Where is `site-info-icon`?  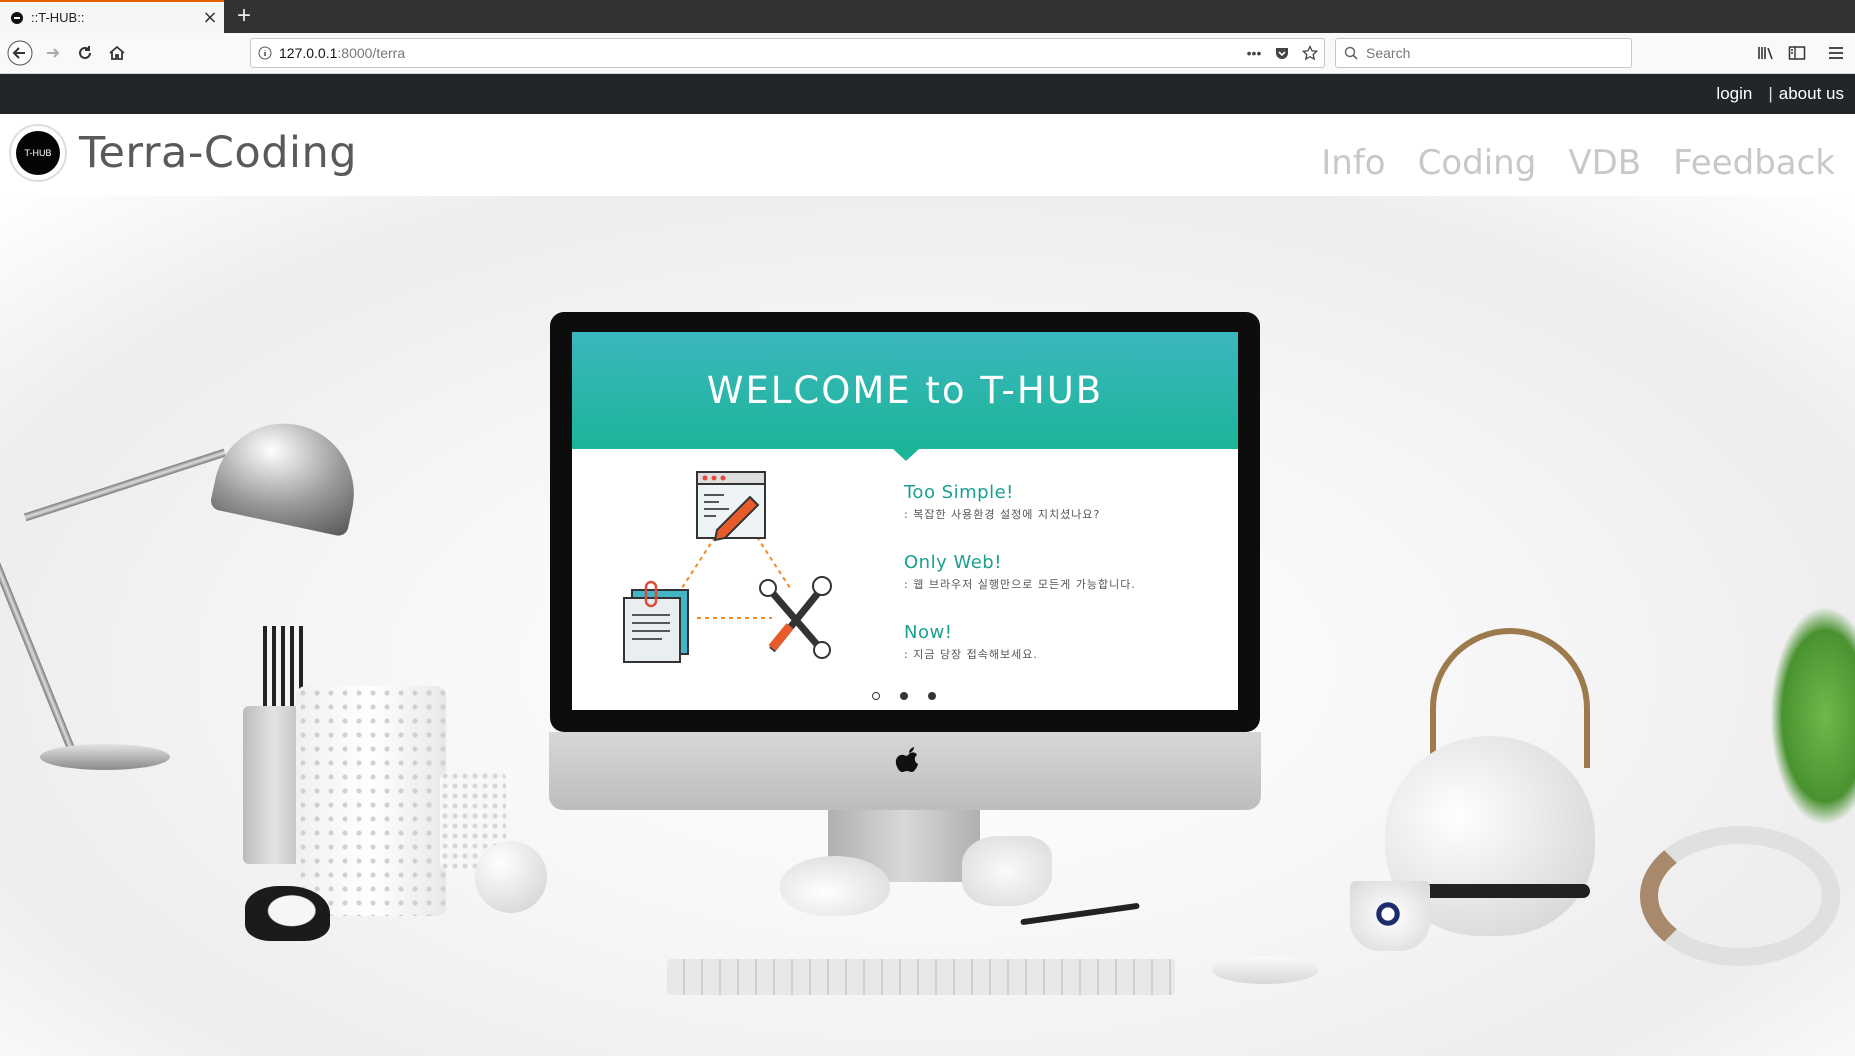 site-info-icon is located at coordinates (265, 53).